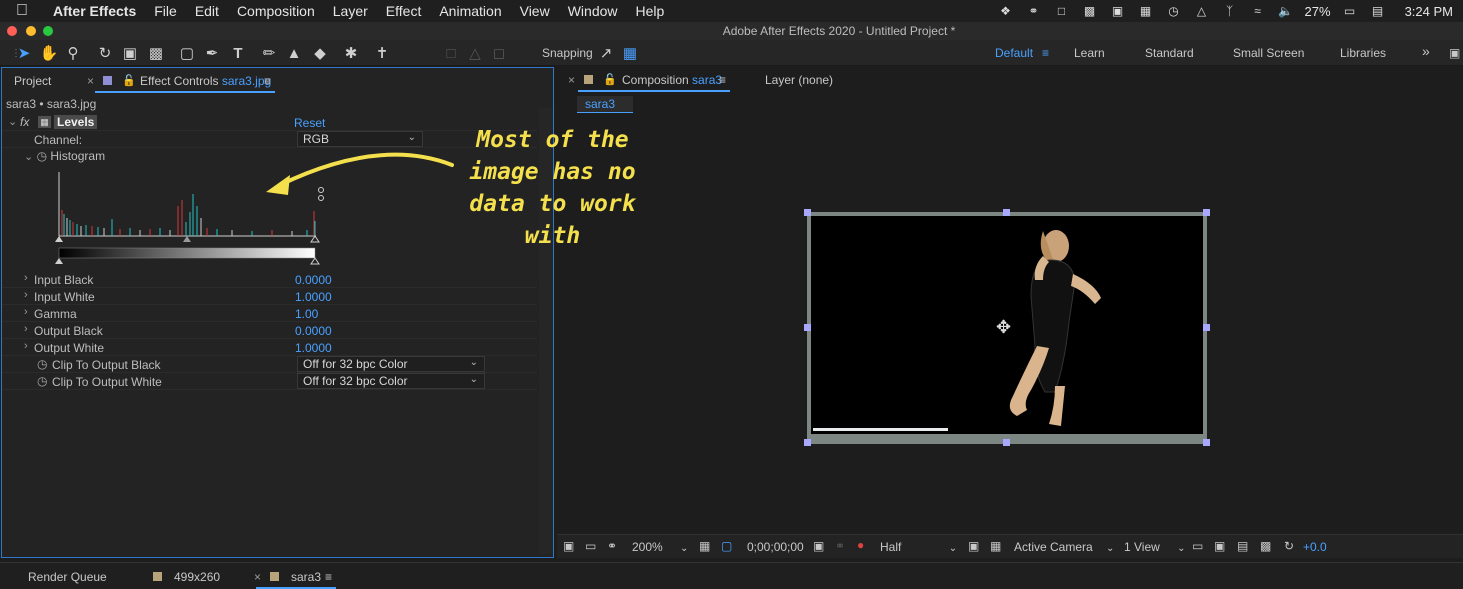 This screenshot has height=589, width=1463. Describe the element at coordinates (726, 546) in the screenshot. I see `mask-visibility-icon: ▢` at that location.